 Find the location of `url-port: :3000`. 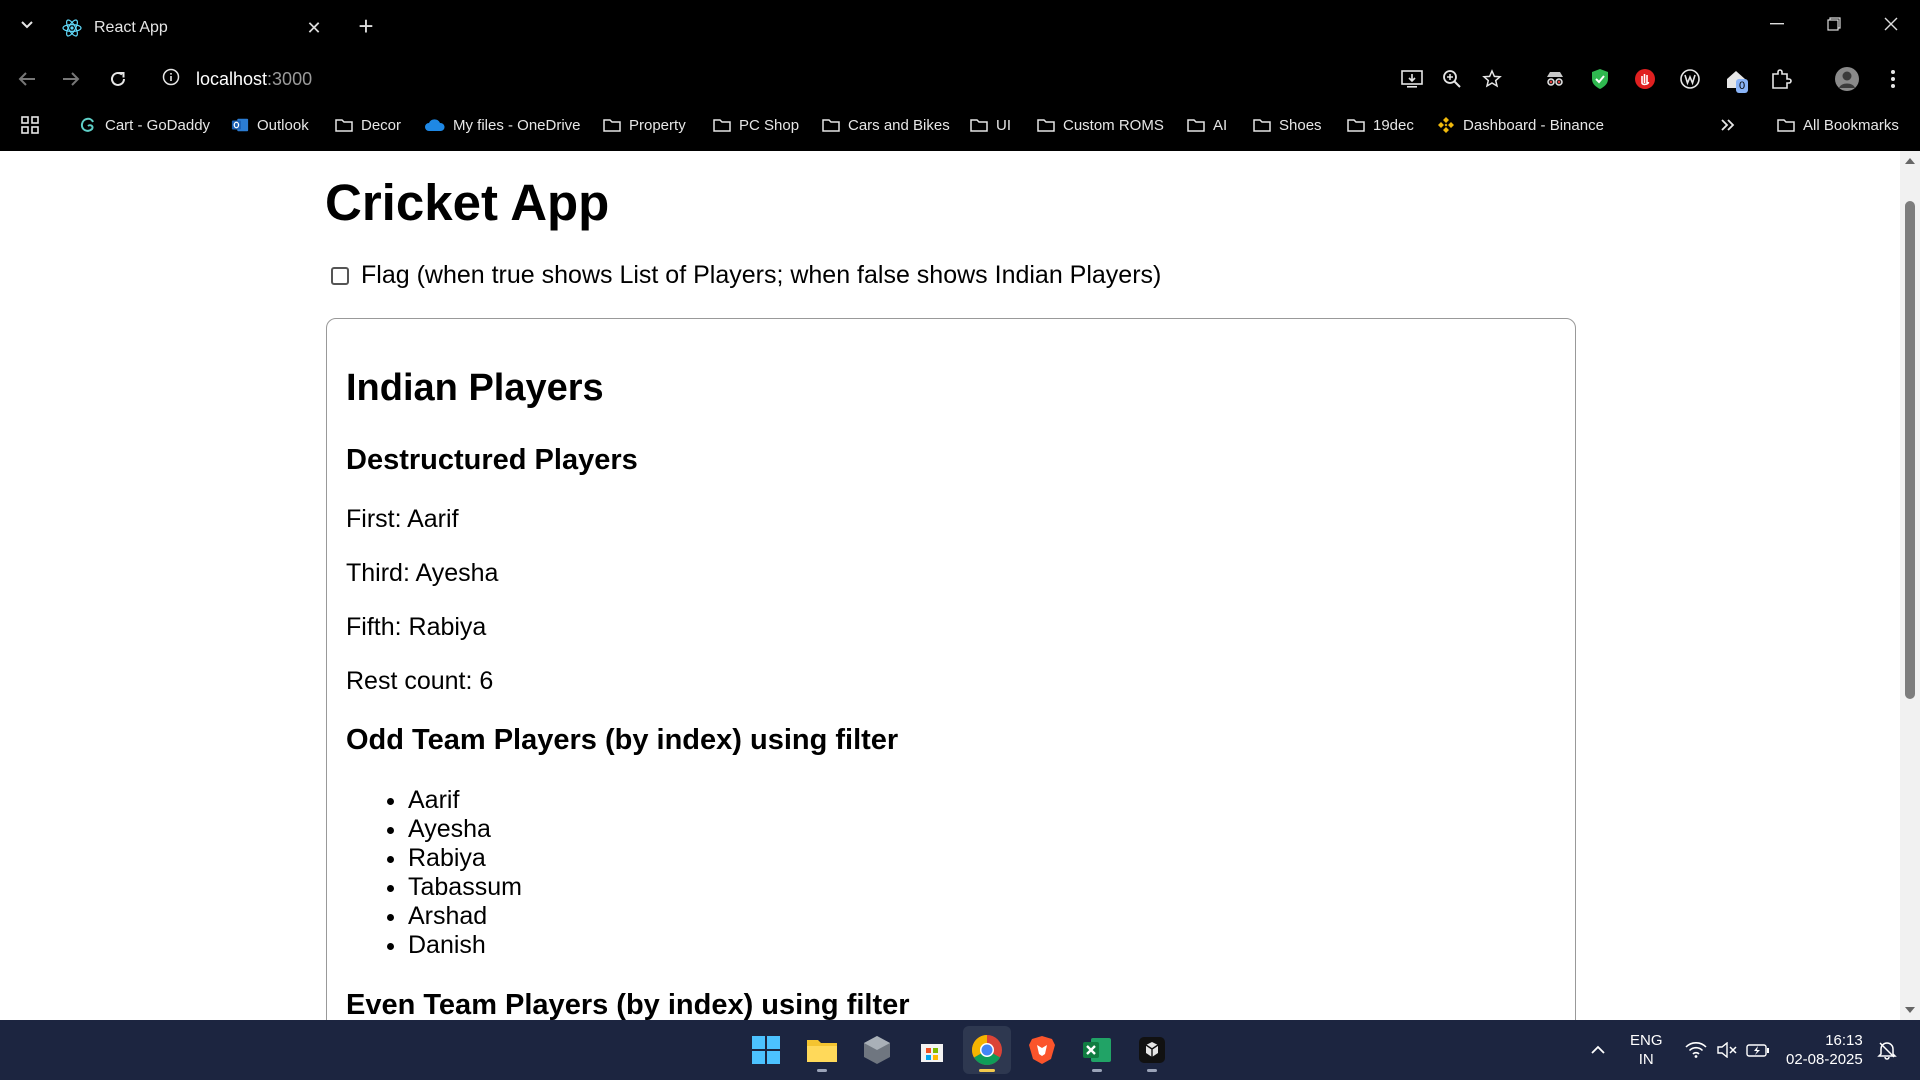

url-port: :3000 is located at coordinates (290, 78).